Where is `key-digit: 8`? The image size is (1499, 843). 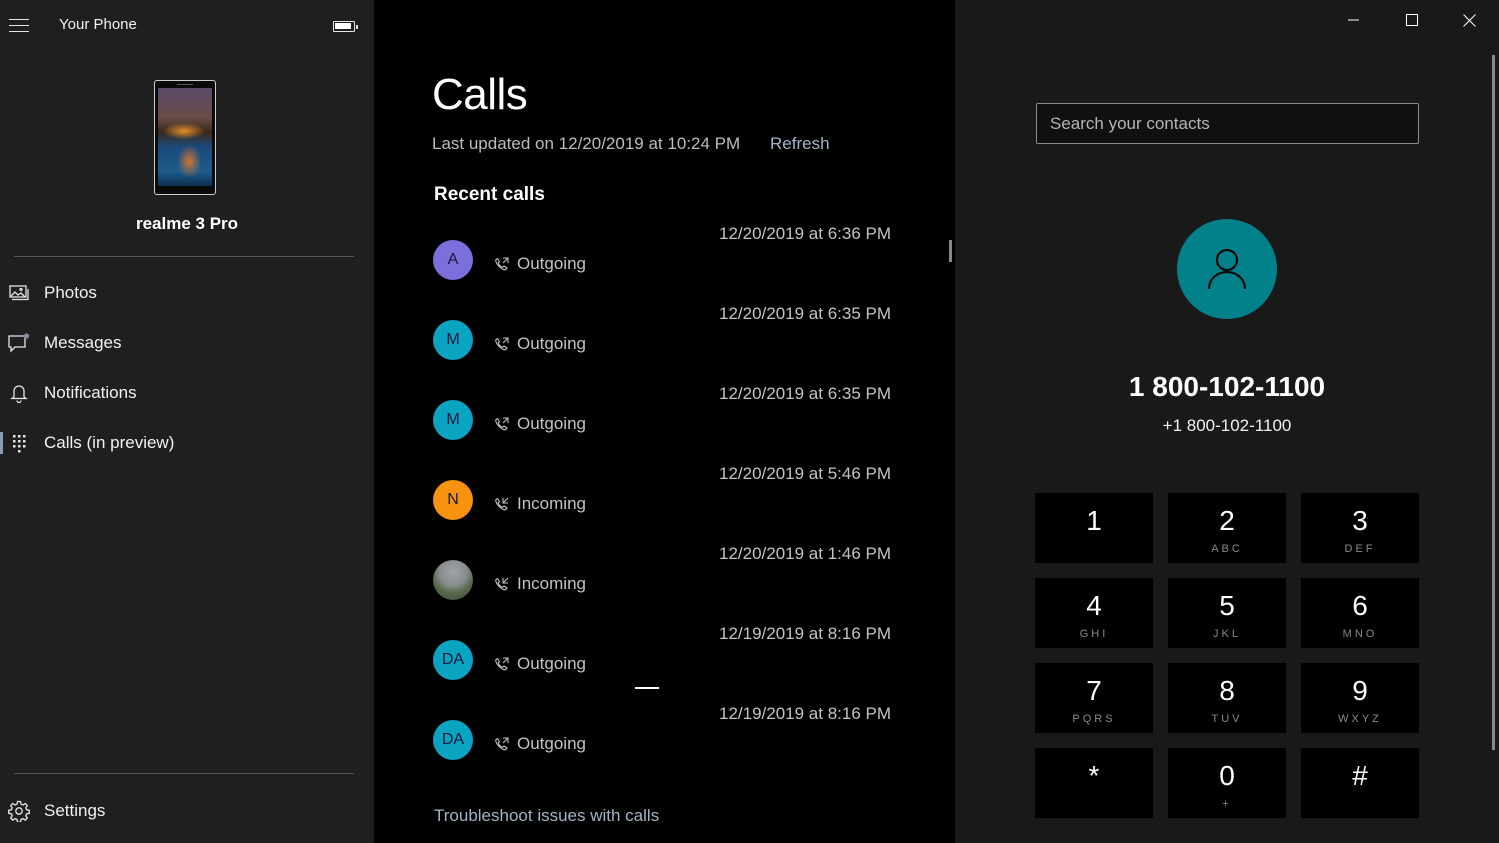 key-digit: 8 is located at coordinates (1227, 690).